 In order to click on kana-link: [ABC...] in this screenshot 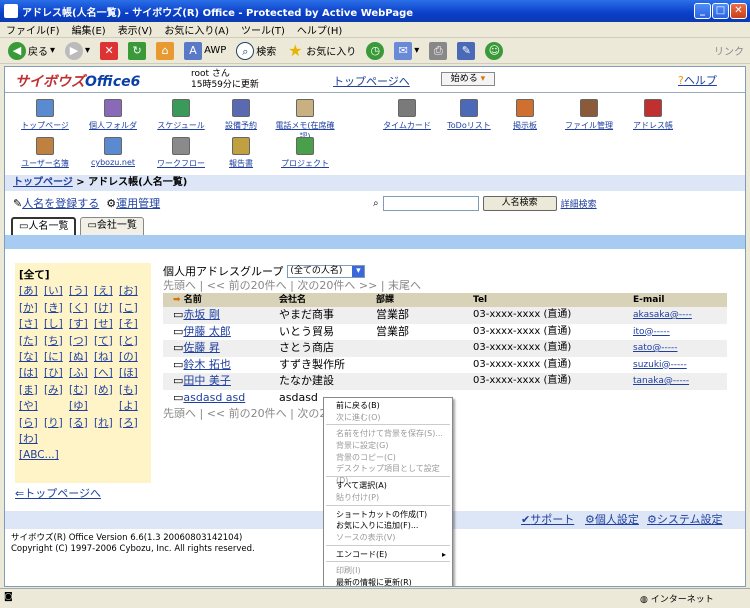, I will do `click(39, 455)`.